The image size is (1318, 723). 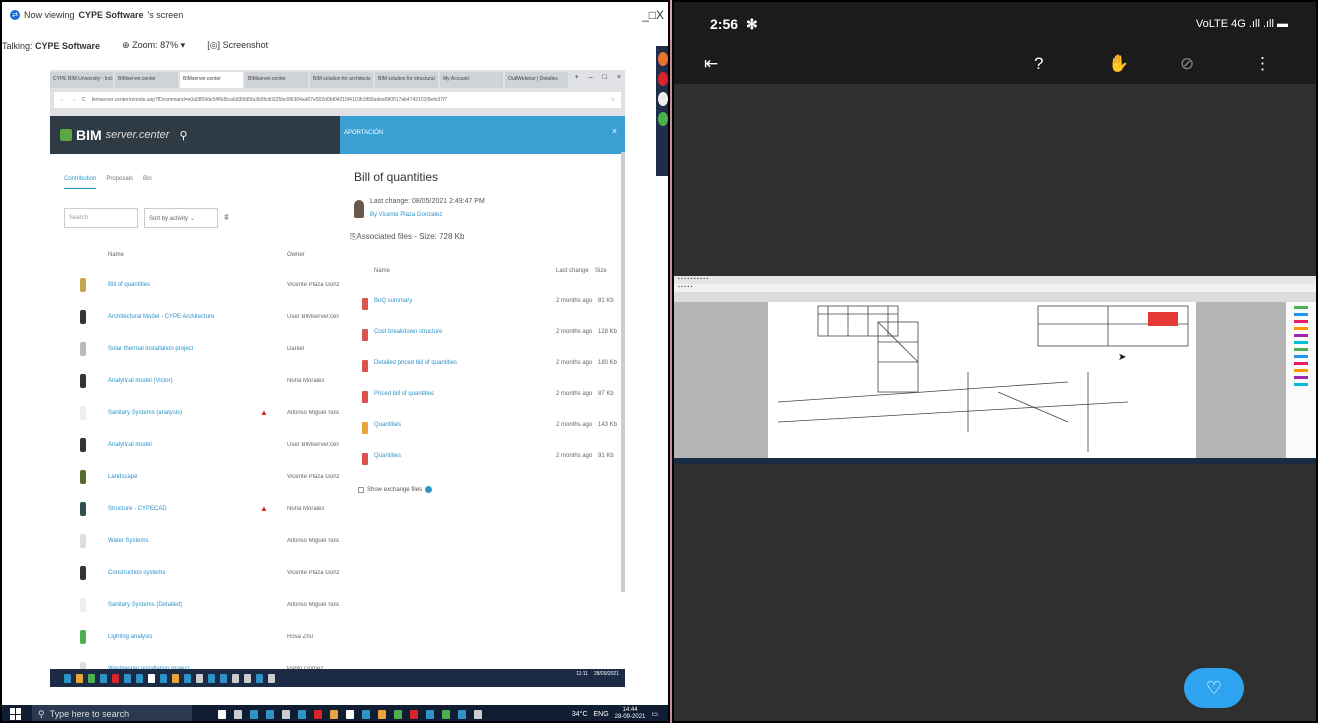 What do you see at coordinates (482, 464) in the screenshot?
I see `file-row: Quantities 2 months ago 91 Kb` at bounding box center [482, 464].